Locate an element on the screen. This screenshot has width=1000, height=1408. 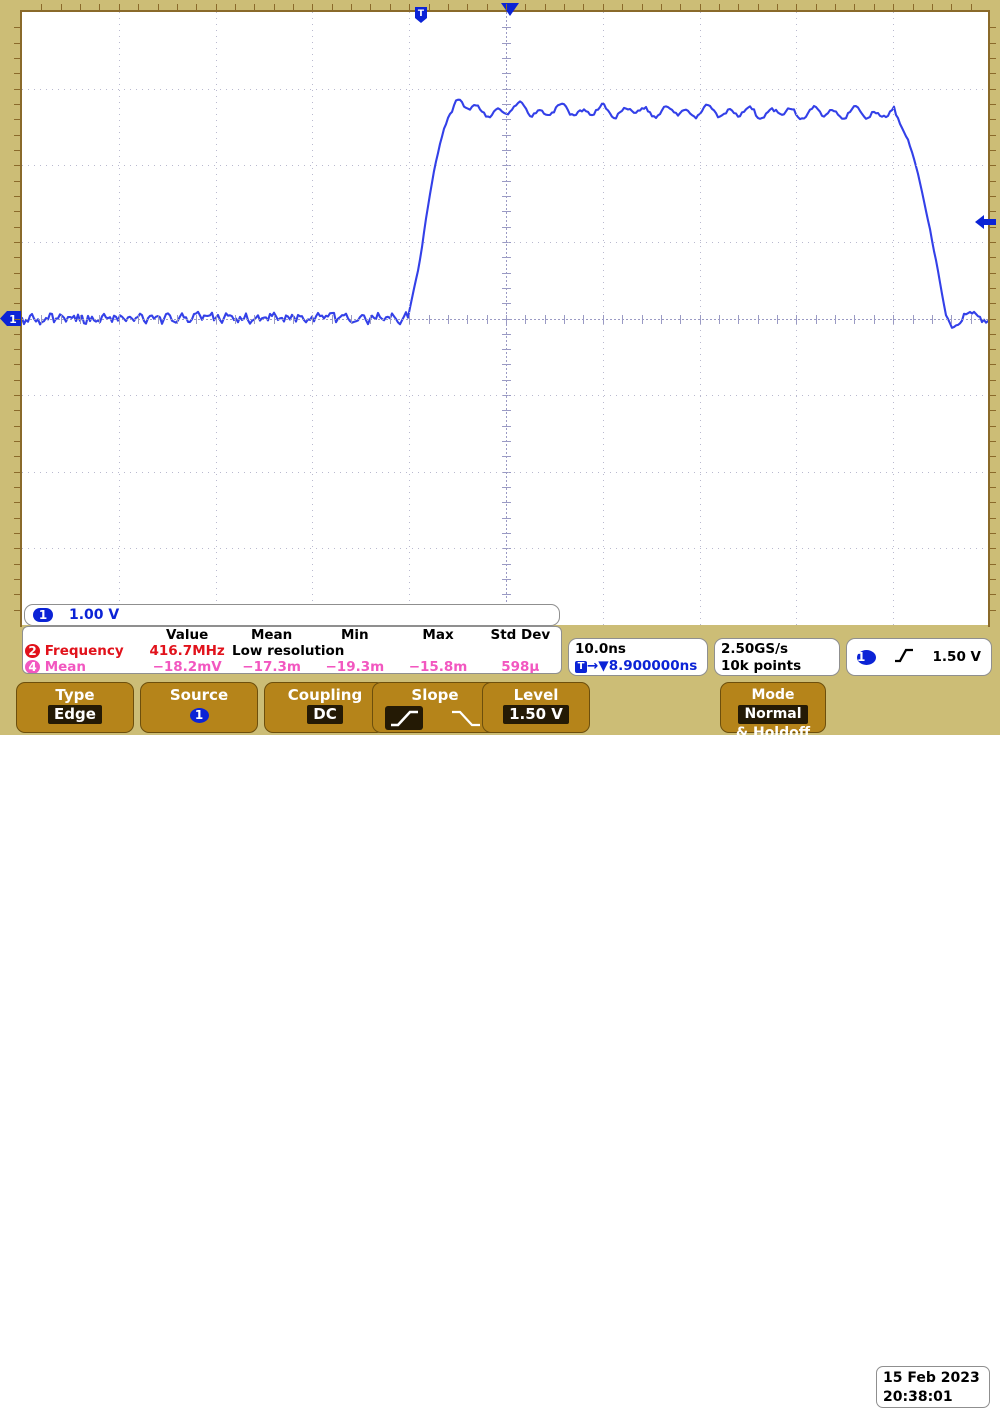
channel1-volts-per-div: 1.00 V is located at coordinates (94, 615).